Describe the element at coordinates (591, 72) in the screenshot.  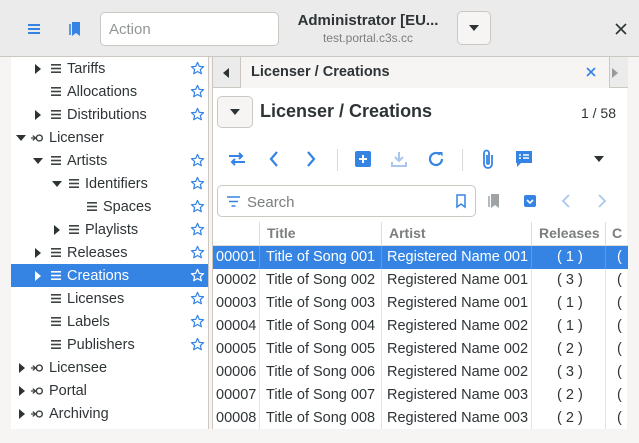
I see `close-icon` at that location.